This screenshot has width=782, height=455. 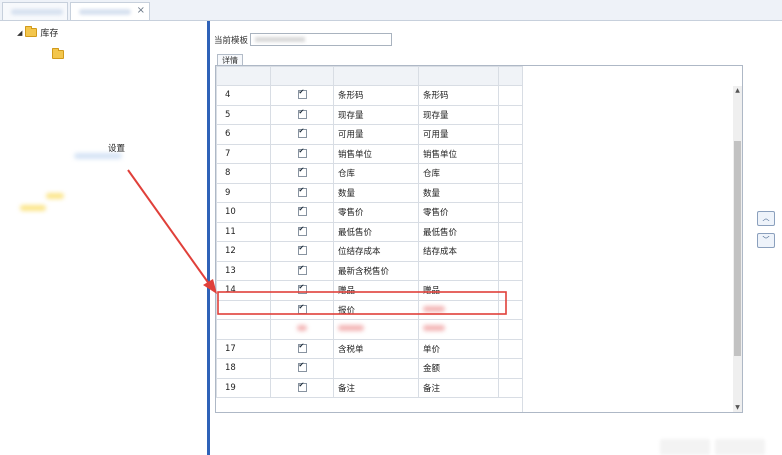 I want to click on field-name-cell, so click(x=376, y=329).